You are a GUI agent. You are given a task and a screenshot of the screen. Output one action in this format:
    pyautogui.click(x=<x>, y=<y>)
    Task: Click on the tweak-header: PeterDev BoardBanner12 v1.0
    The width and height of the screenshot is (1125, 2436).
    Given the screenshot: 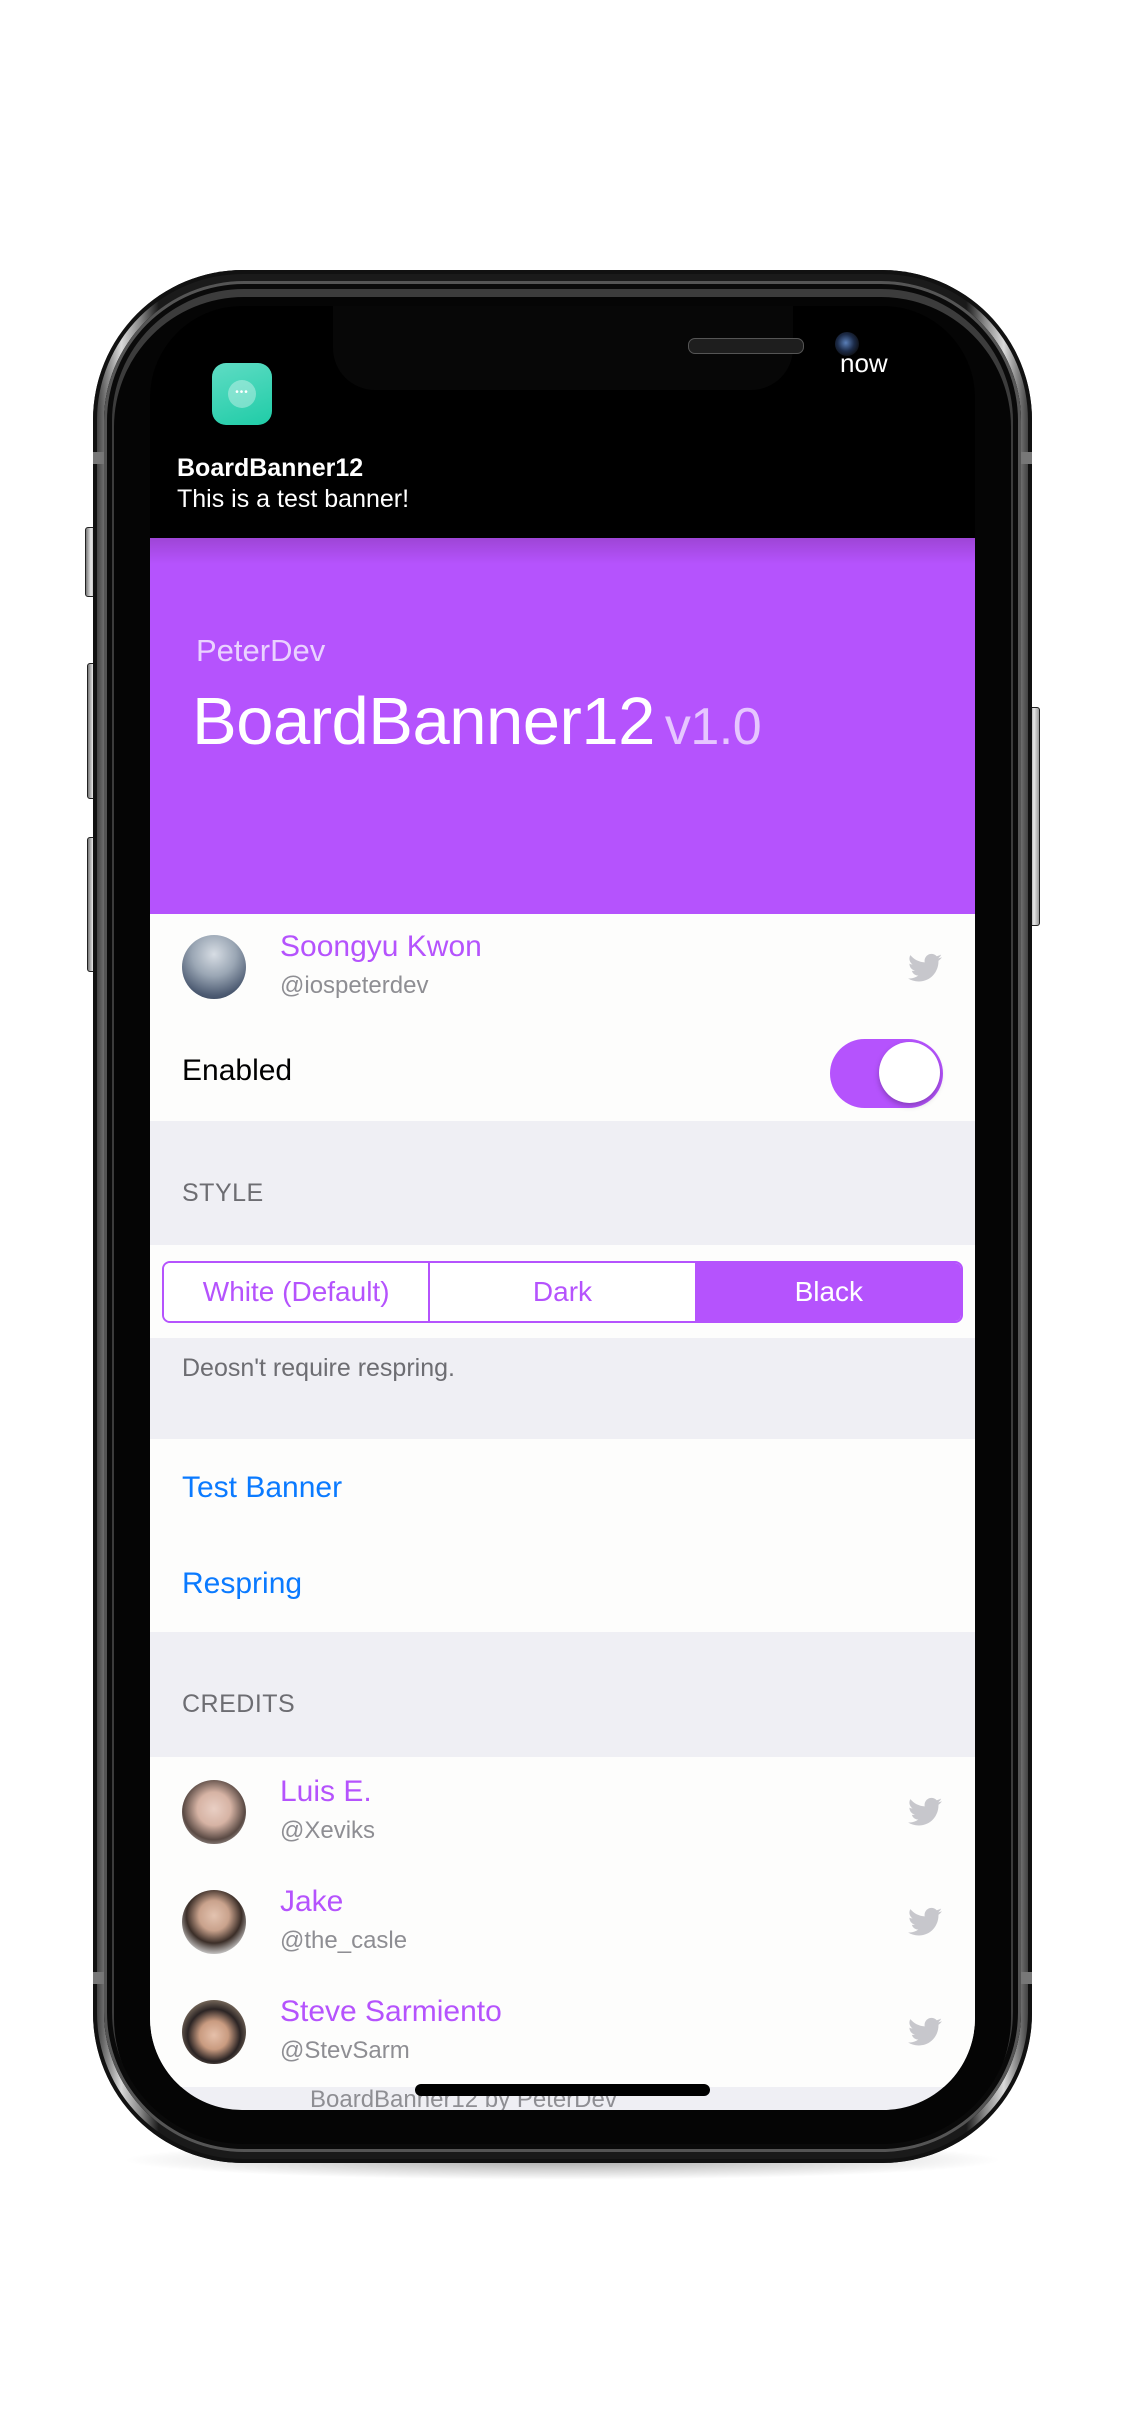 What is the action you would take?
    pyautogui.click(x=562, y=726)
    